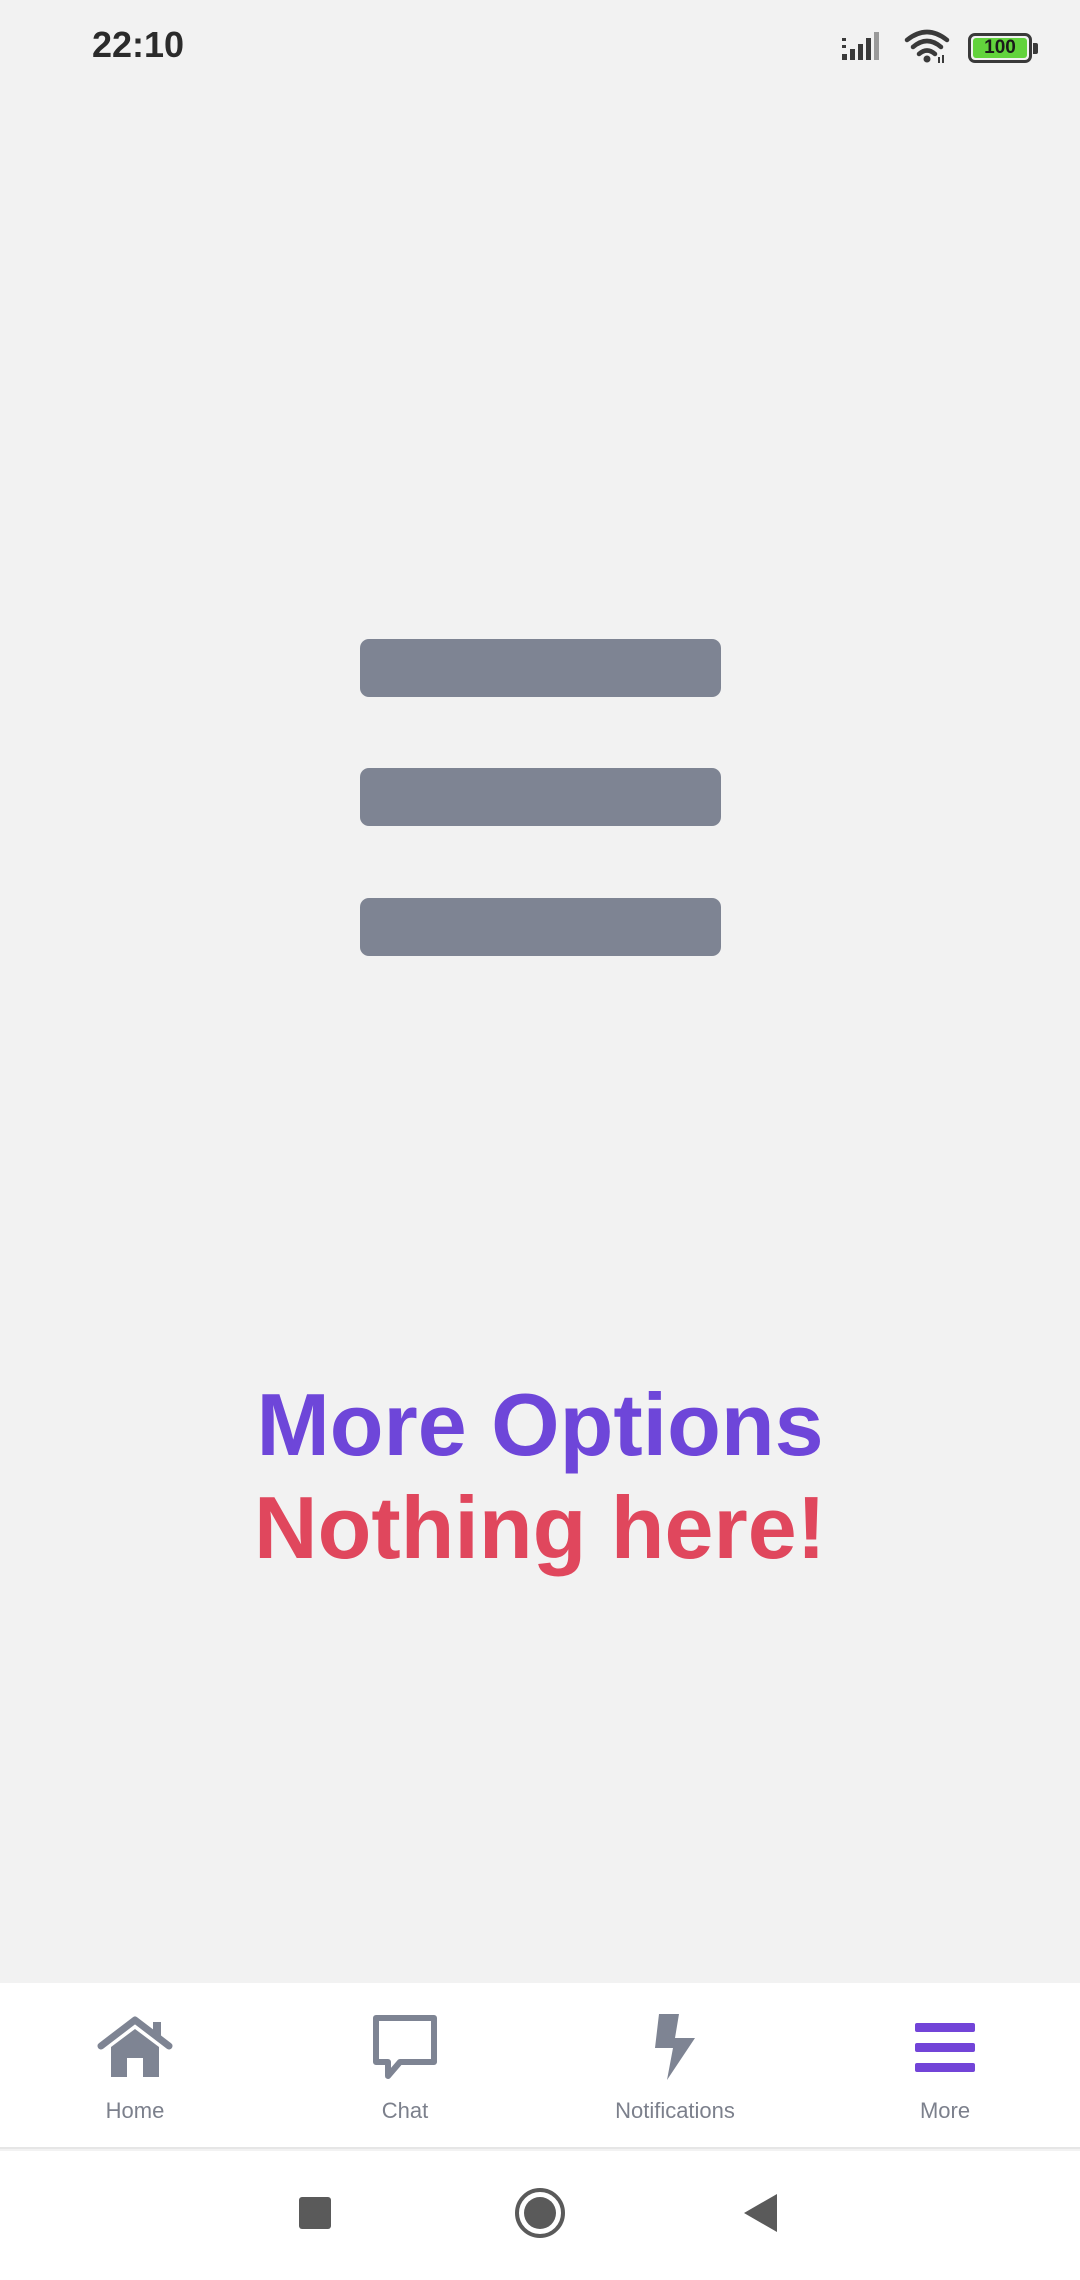 This screenshot has height=2280, width=1080. Describe the element at coordinates (945, 2047) in the screenshot. I see `menu-icon` at that location.